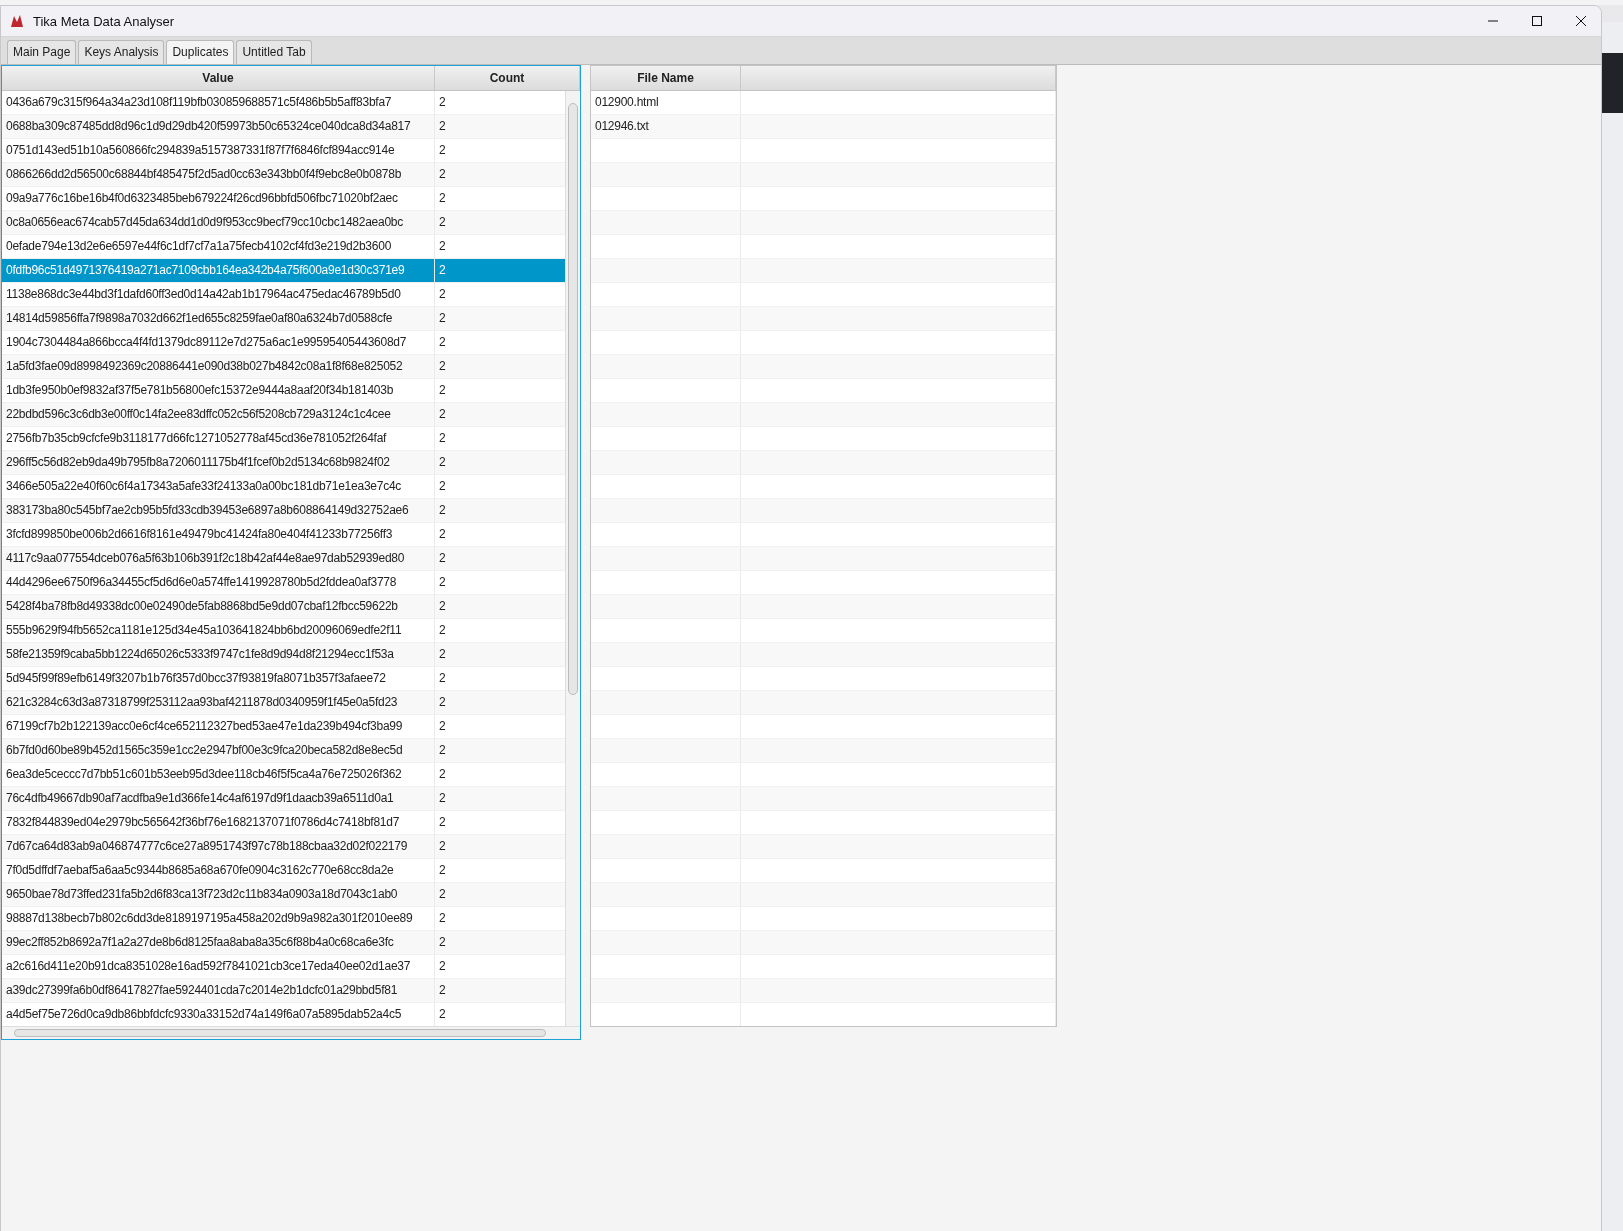 The height and width of the screenshot is (1231, 1623). I want to click on table-row: 7832f844839ed04e2979bc565642f36bf76e1682137071f0786d4c7418bf81d7 2, so click(284, 823).